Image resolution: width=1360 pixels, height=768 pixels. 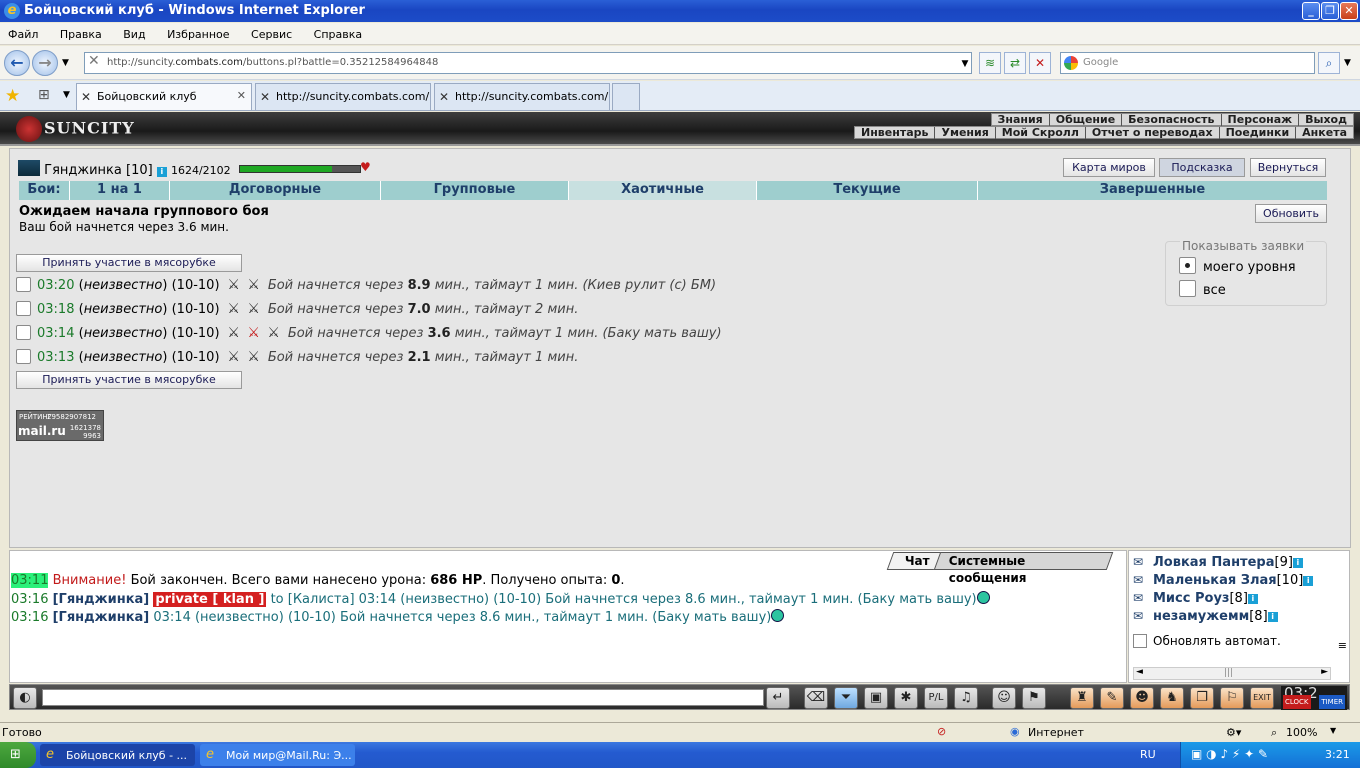 What do you see at coordinates (626, 96) in the screenshot?
I see `new-tab-button` at bounding box center [626, 96].